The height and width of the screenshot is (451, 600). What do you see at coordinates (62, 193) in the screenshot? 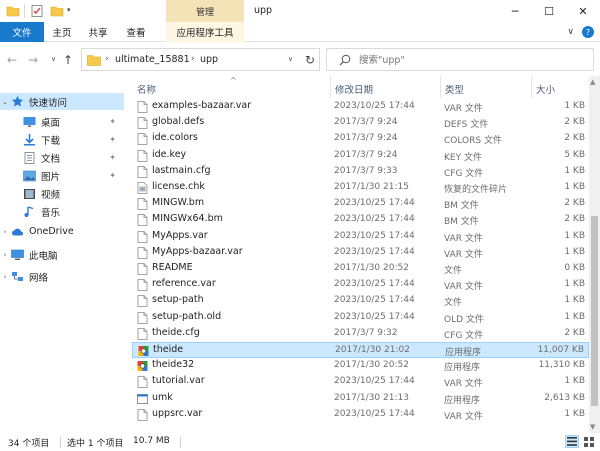
I see `sidebar-item-6: 视频` at bounding box center [62, 193].